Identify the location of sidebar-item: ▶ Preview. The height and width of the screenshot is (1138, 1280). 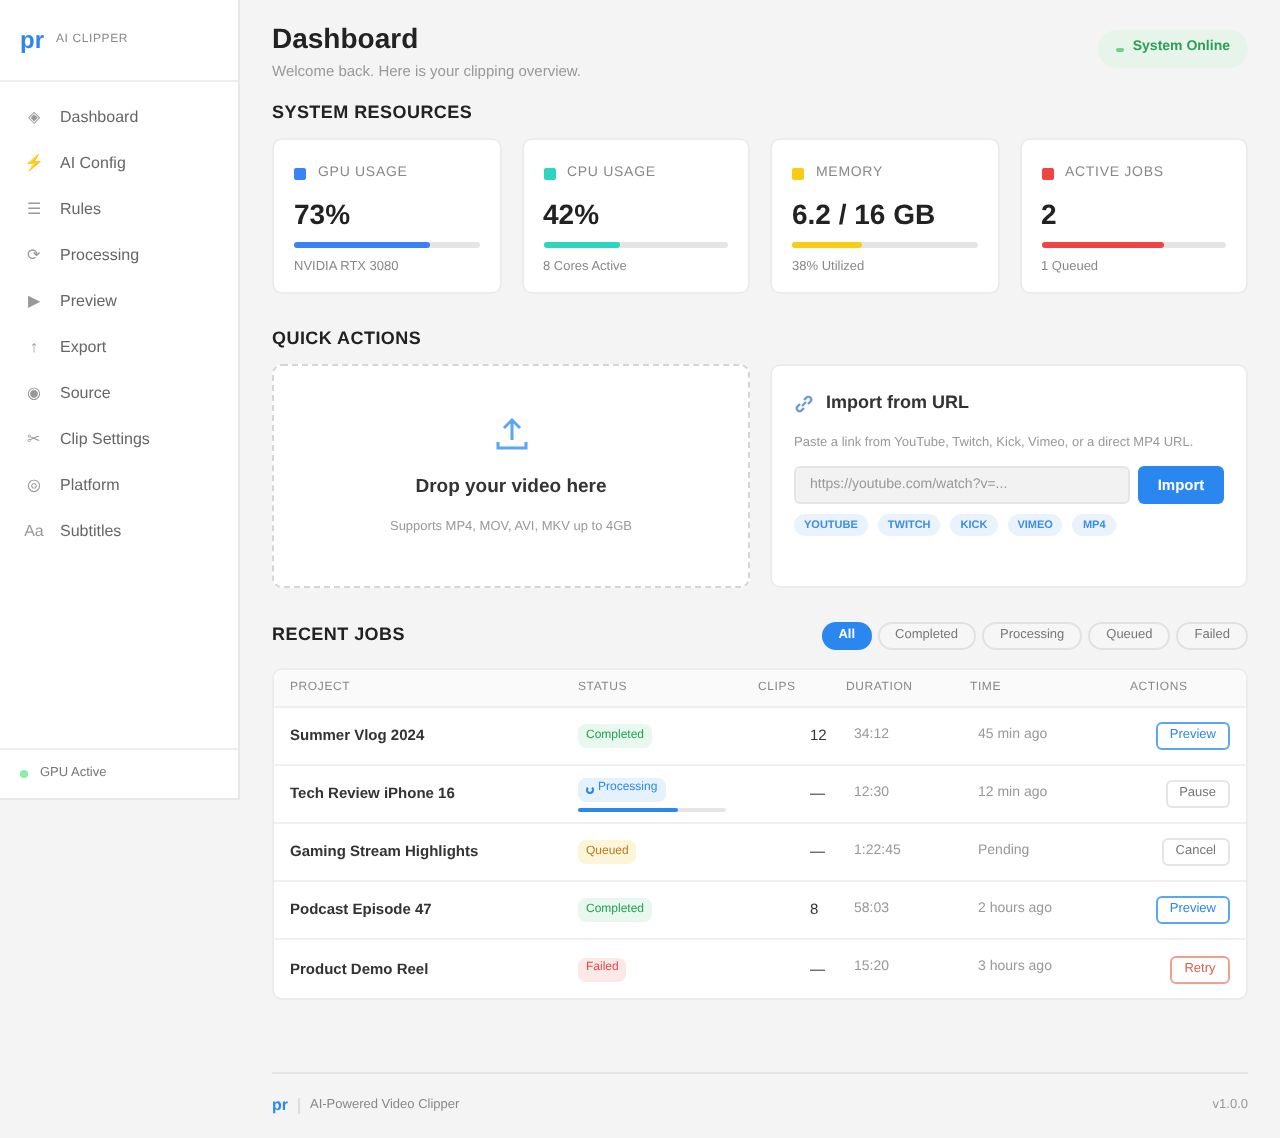
(119, 302).